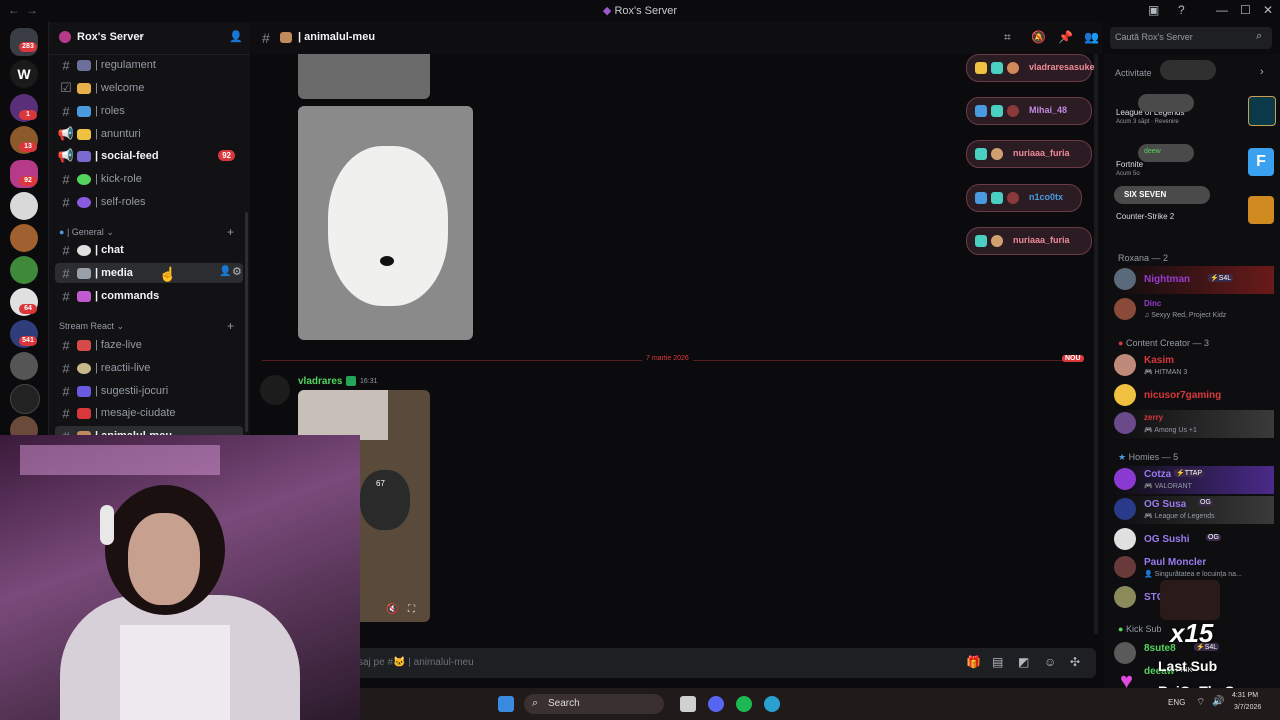 Image resolution: width=1280 pixels, height=720 pixels. I want to click on server-badge: 541, so click(28, 341).